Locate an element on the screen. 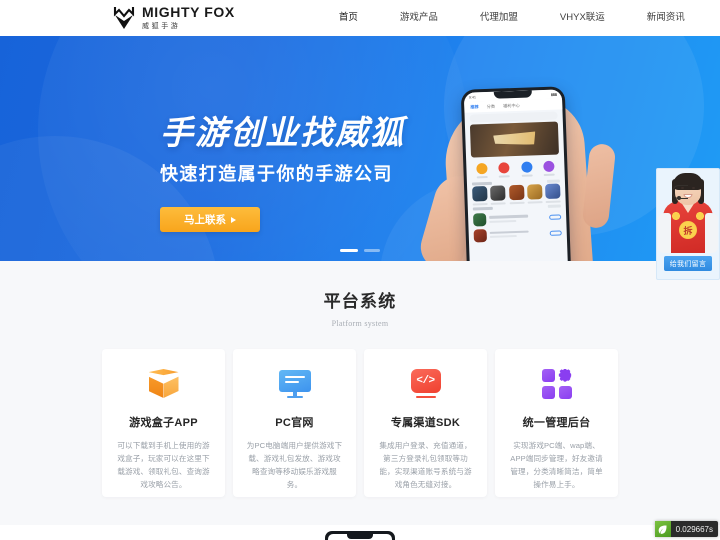  agent-decor-left is located at coordinates (676, 216).